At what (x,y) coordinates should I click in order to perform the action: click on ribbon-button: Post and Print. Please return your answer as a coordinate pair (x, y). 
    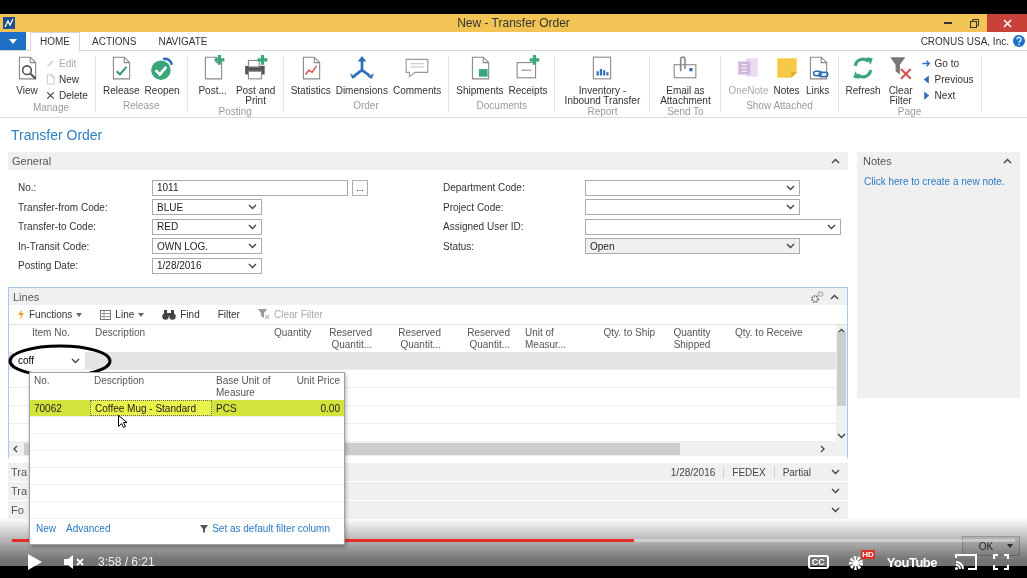
    Looking at the image, I should click on (255, 80).